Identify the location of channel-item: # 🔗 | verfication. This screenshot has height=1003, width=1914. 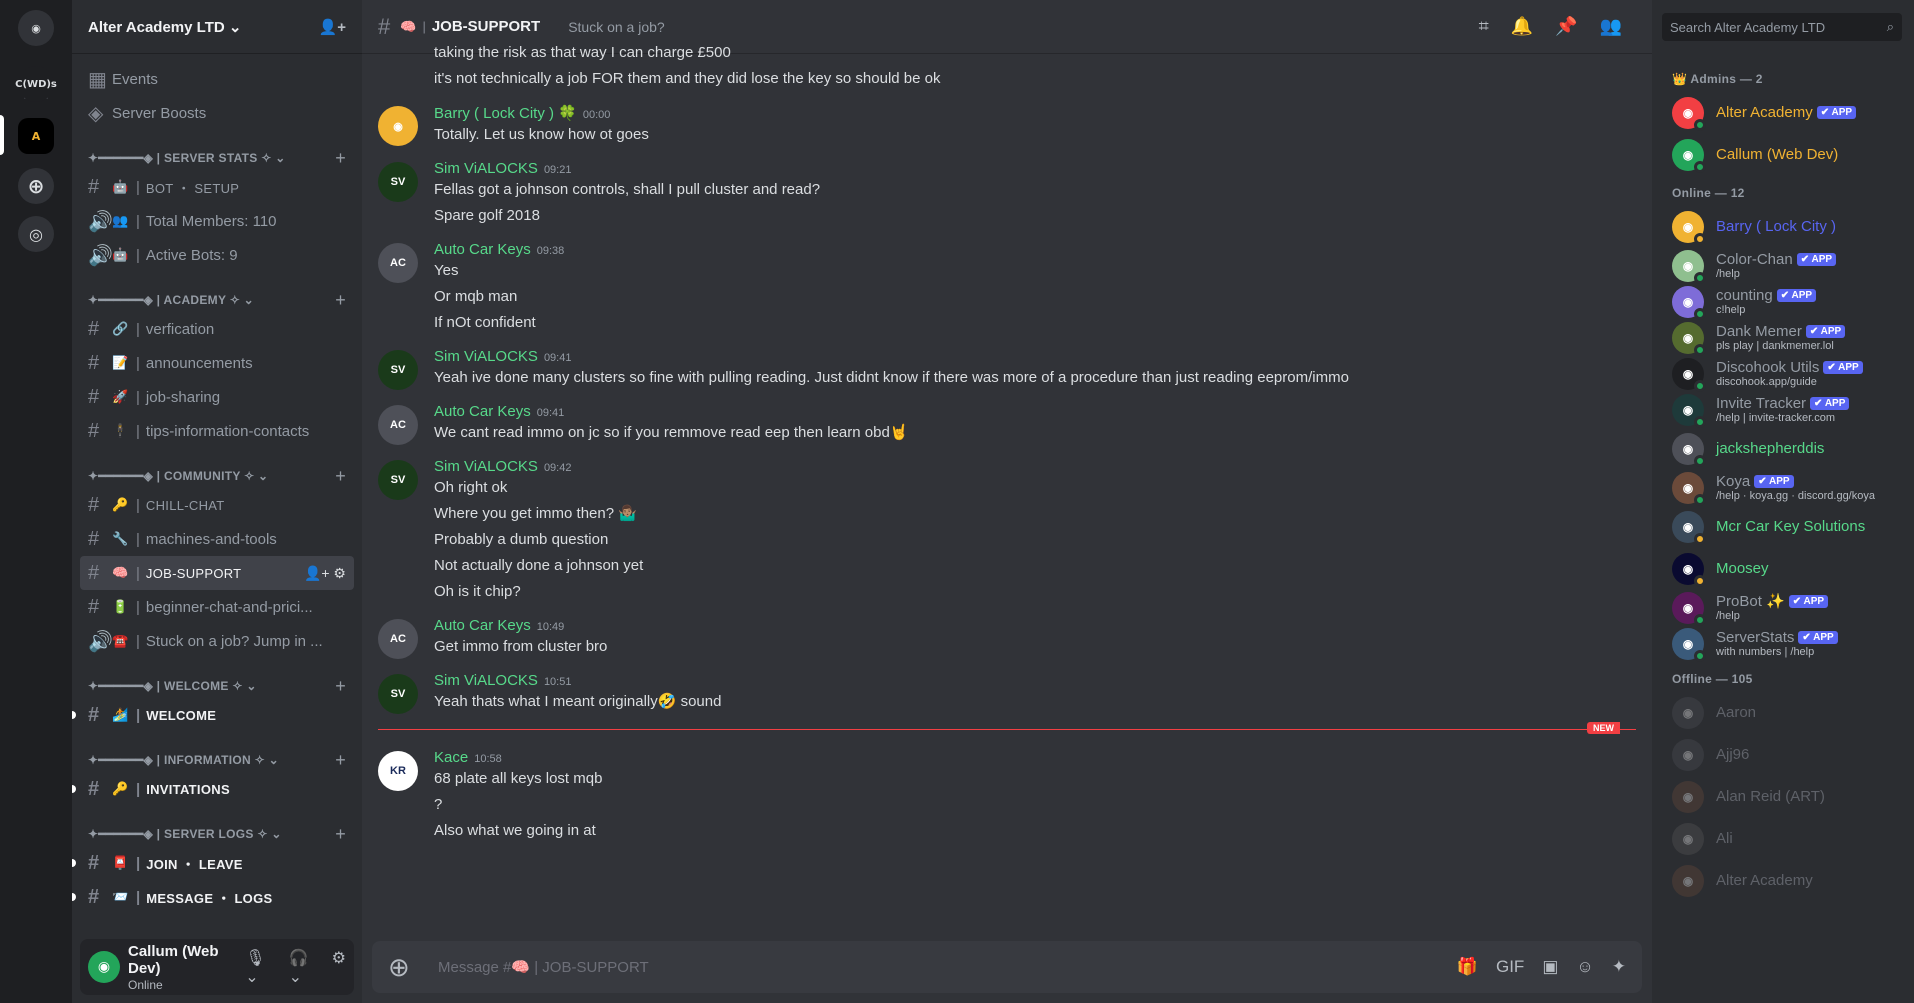
(217, 329).